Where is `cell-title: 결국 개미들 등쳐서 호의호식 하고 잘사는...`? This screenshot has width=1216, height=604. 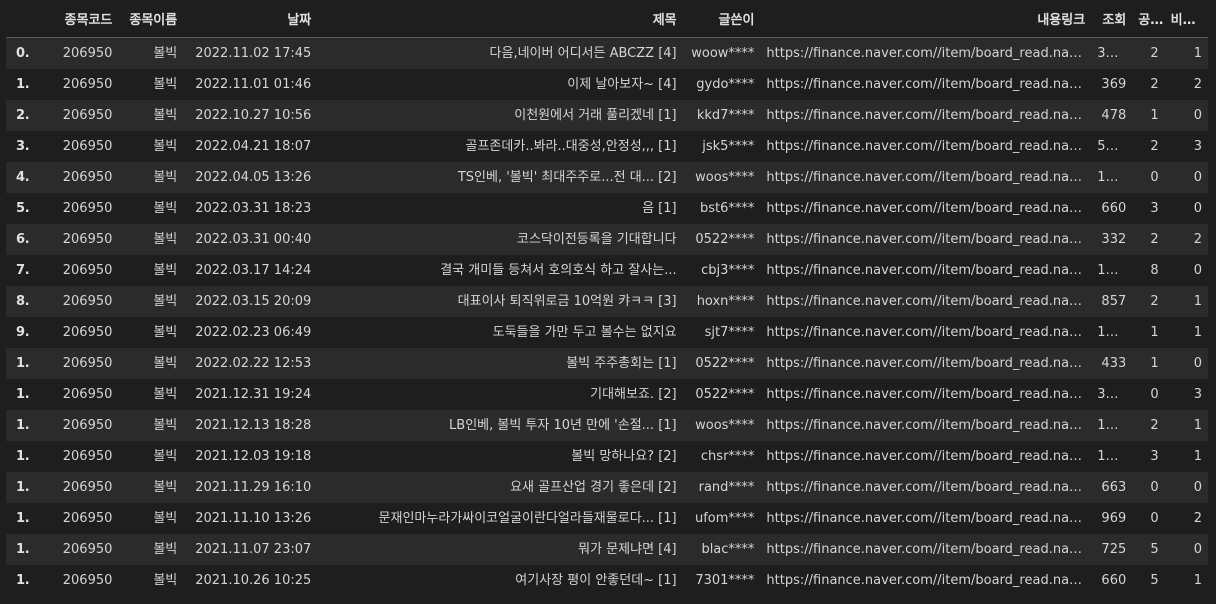
cell-title: 결국 개미들 등쳐서 호의호식 하고 잘사는... is located at coordinates (558, 270).